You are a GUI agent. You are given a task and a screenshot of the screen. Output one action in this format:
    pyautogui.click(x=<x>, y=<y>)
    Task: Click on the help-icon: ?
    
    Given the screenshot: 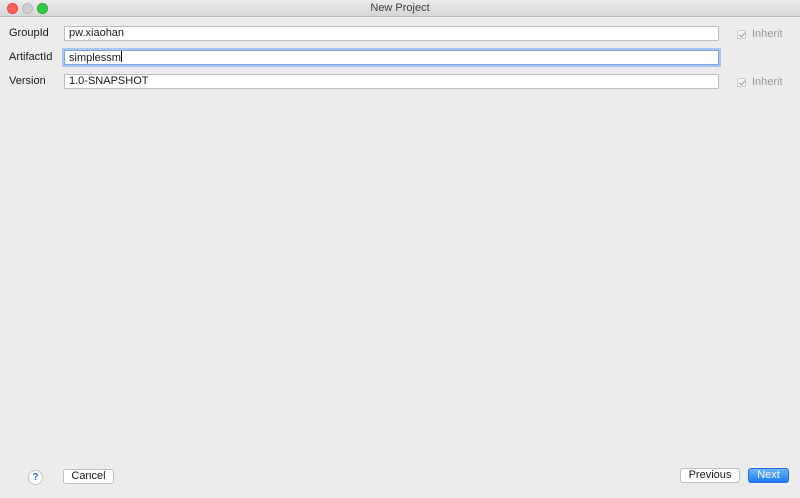 What is the action you would take?
    pyautogui.click(x=35, y=477)
    